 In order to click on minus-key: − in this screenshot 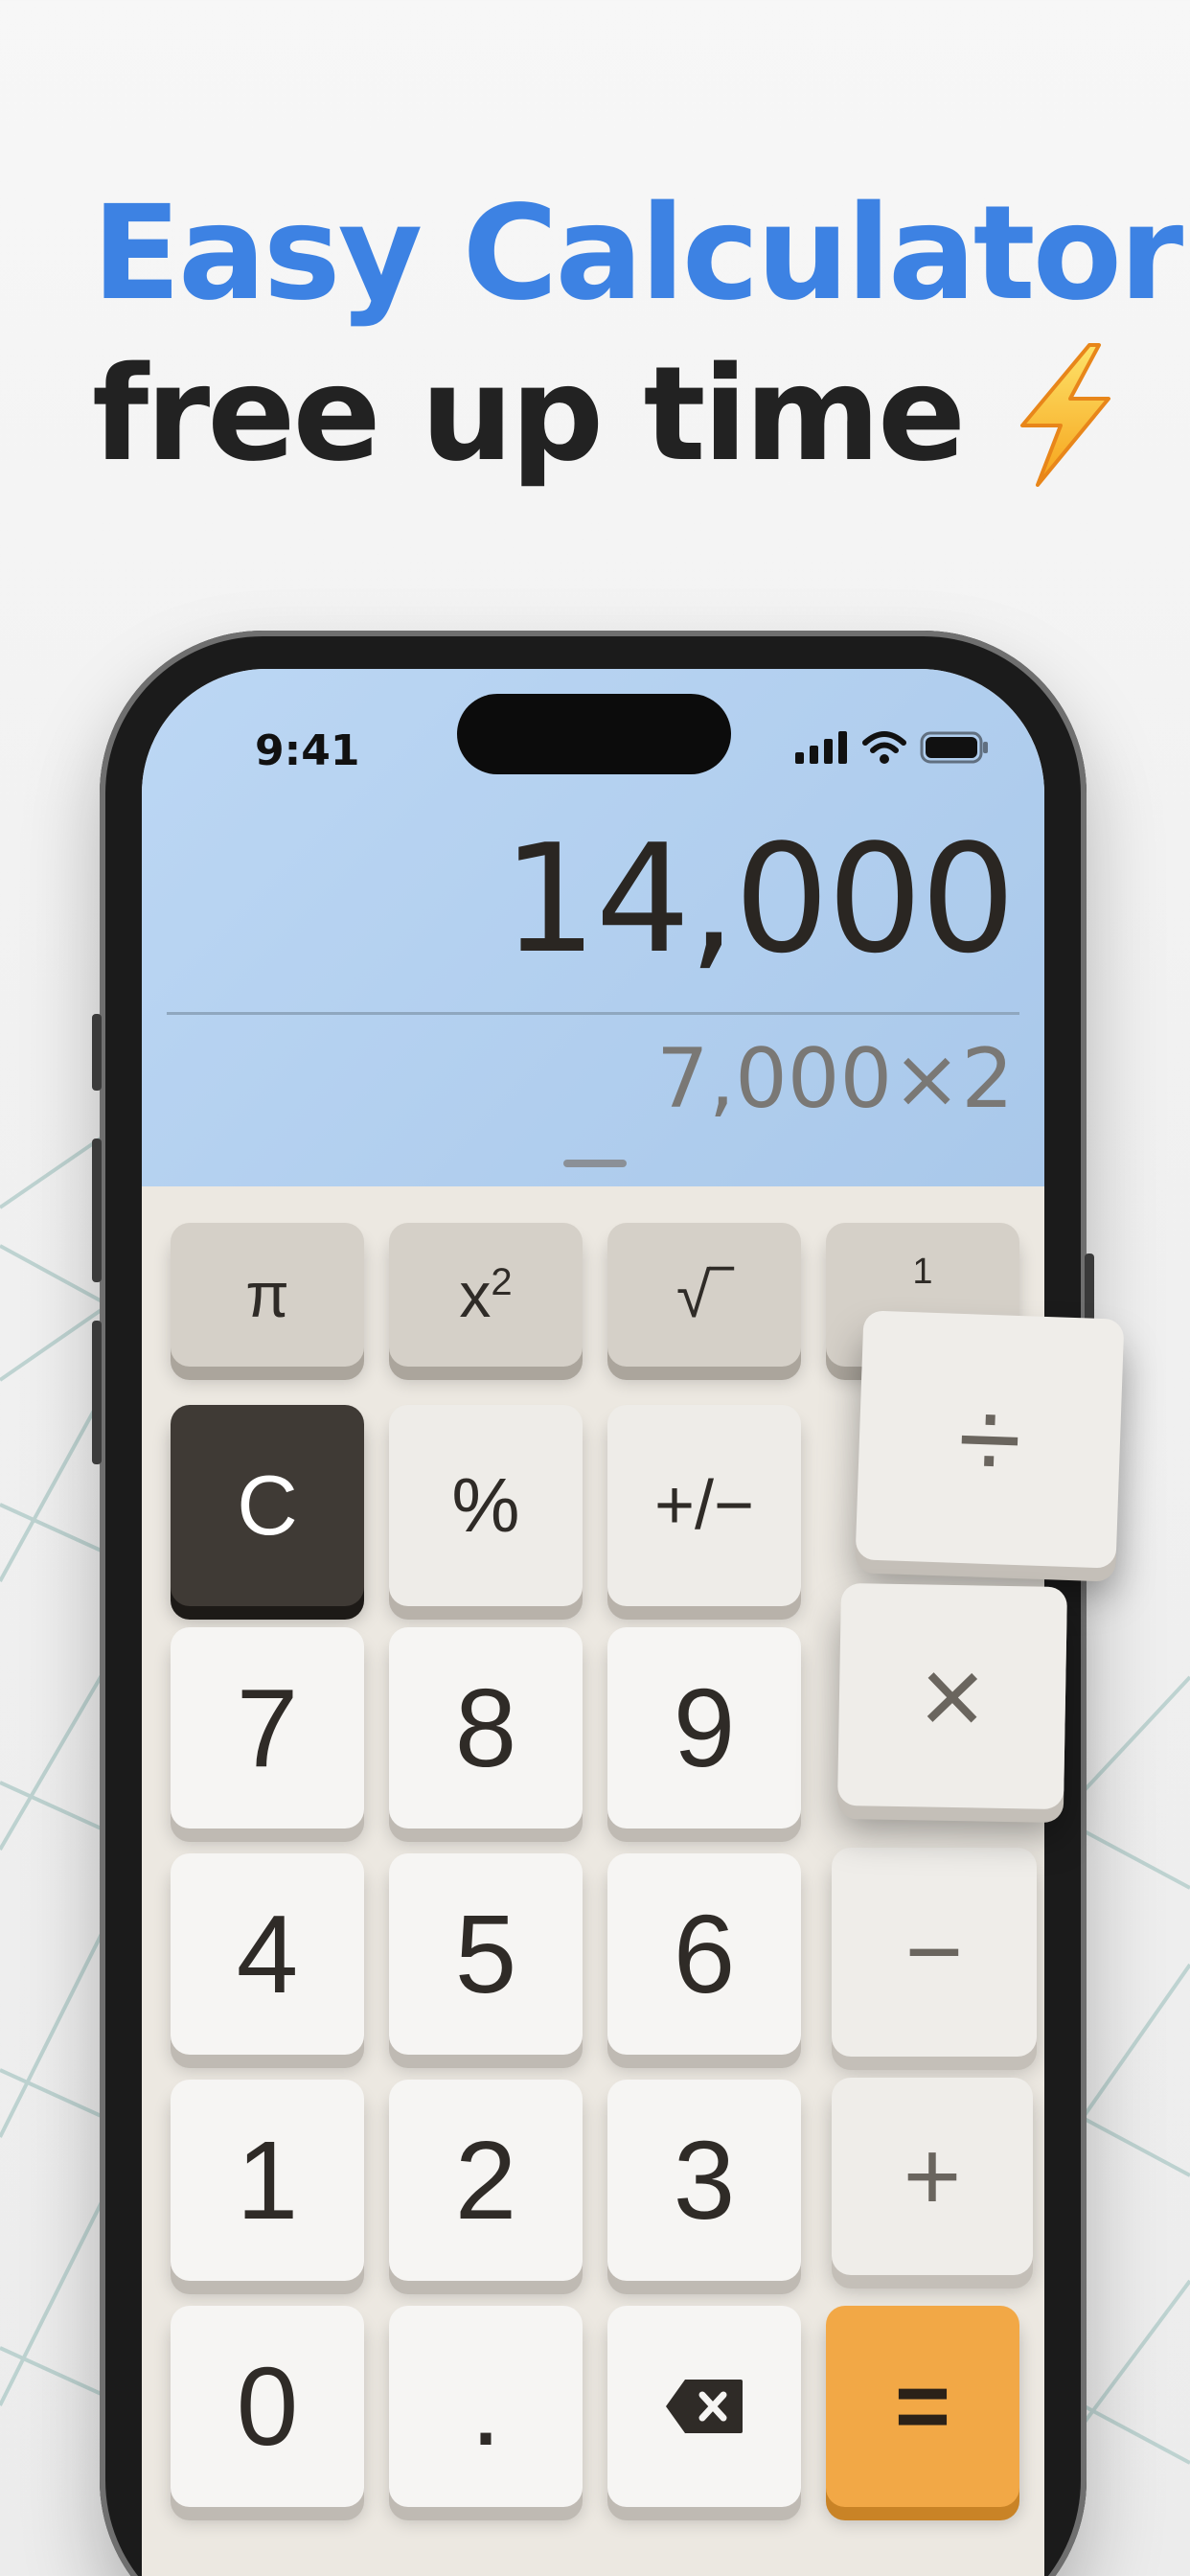, I will do `click(935, 1952)`.